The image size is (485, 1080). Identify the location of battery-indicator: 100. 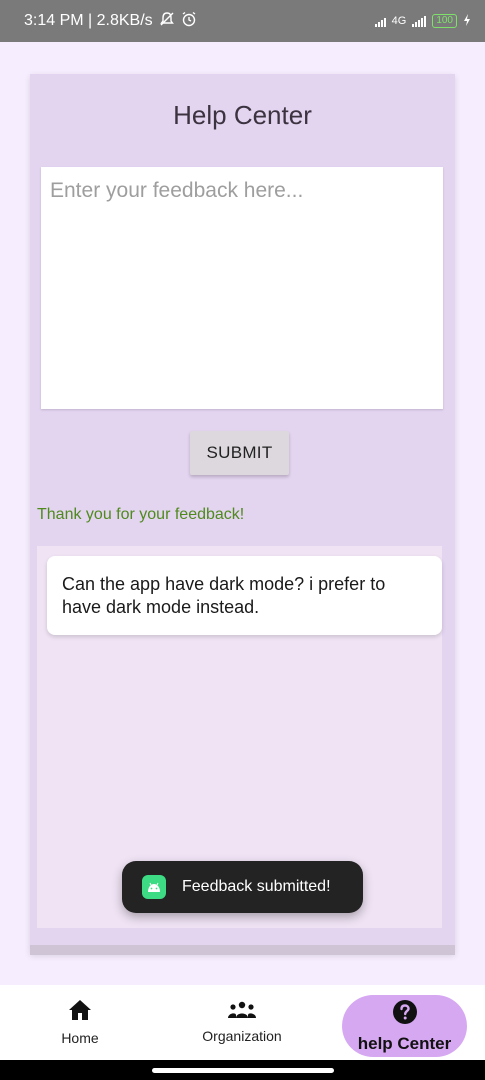
(444, 21).